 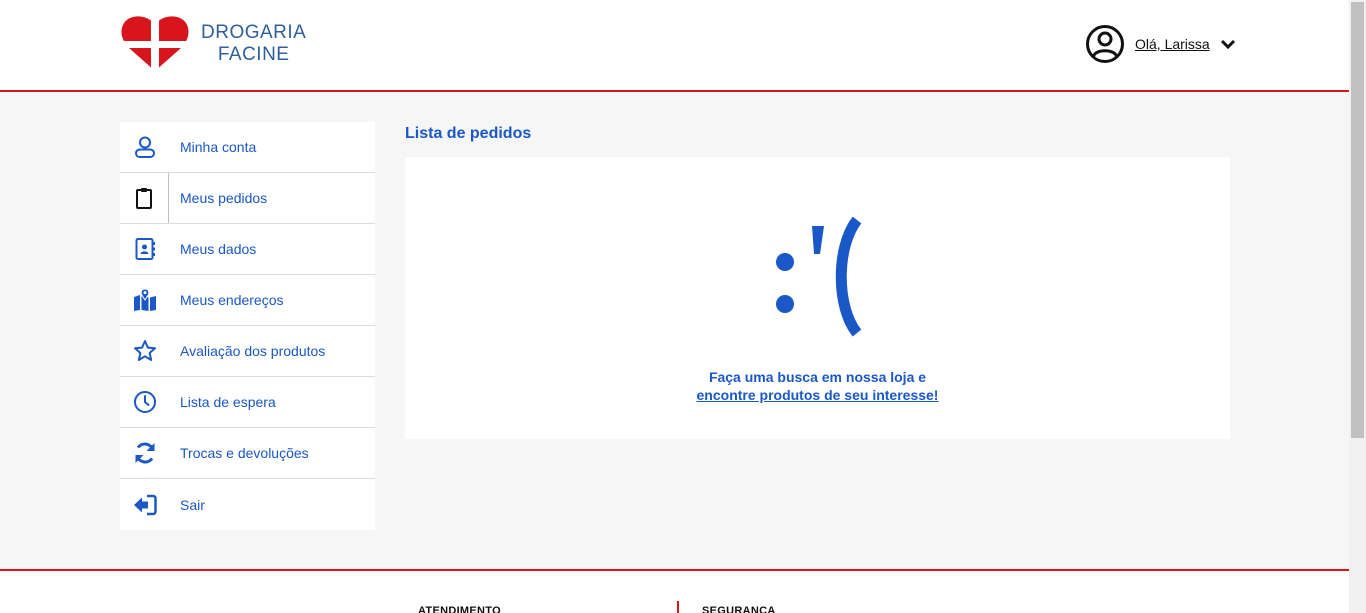 What do you see at coordinates (254, 32) in the screenshot?
I see `brand-line1: DROGARIA` at bounding box center [254, 32].